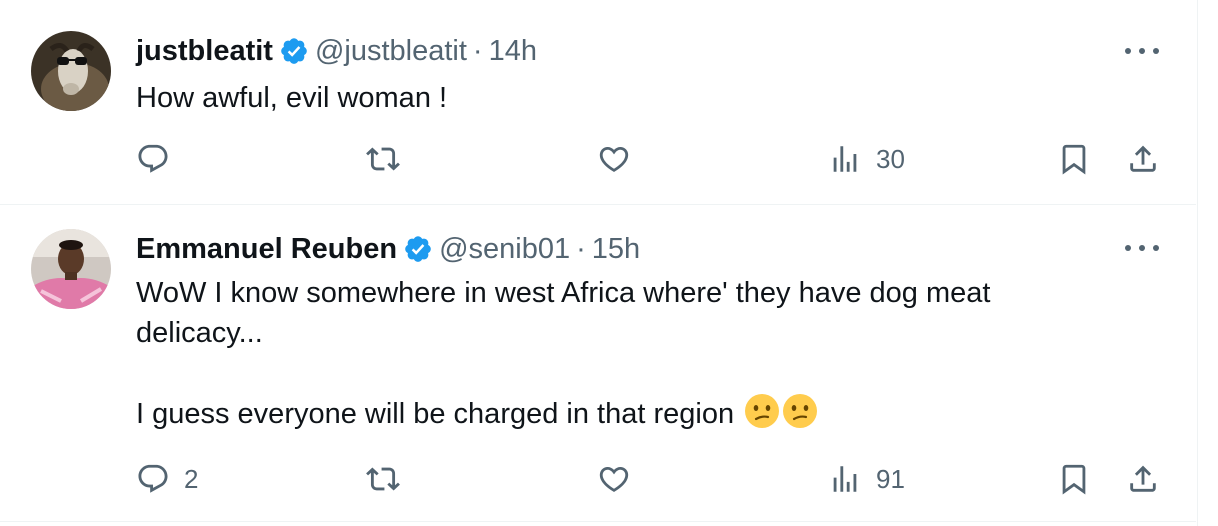 The width and height of the screenshot is (1218, 526). What do you see at coordinates (191, 478) in the screenshot?
I see `reply-count: 2` at bounding box center [191, 478].